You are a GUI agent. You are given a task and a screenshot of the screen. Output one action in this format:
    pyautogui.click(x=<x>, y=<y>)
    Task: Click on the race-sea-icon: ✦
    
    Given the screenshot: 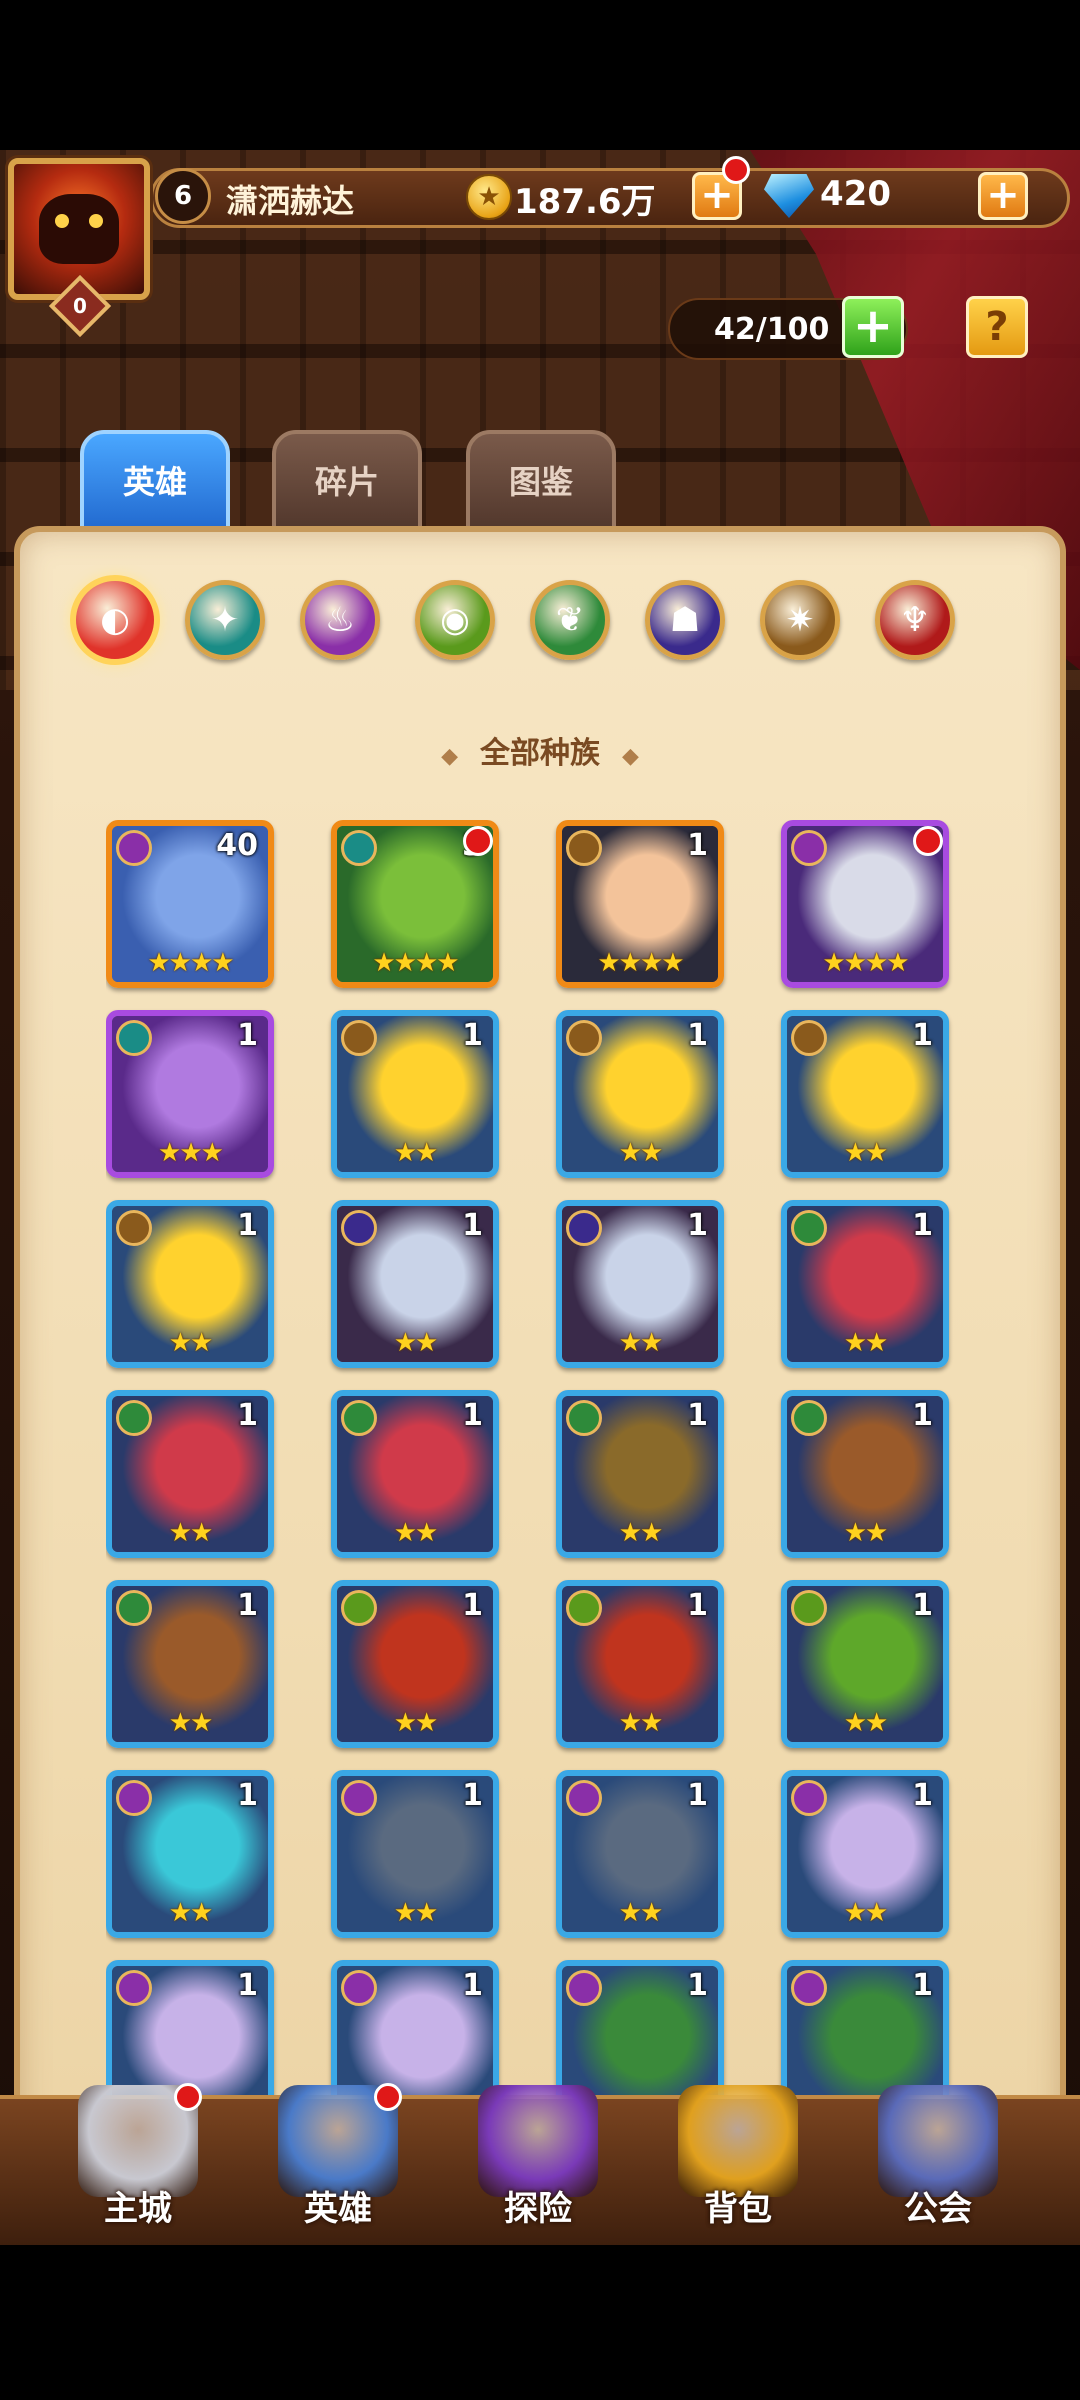 What is the action you would take?
    pyautogui.click(x=225, y=620)
    